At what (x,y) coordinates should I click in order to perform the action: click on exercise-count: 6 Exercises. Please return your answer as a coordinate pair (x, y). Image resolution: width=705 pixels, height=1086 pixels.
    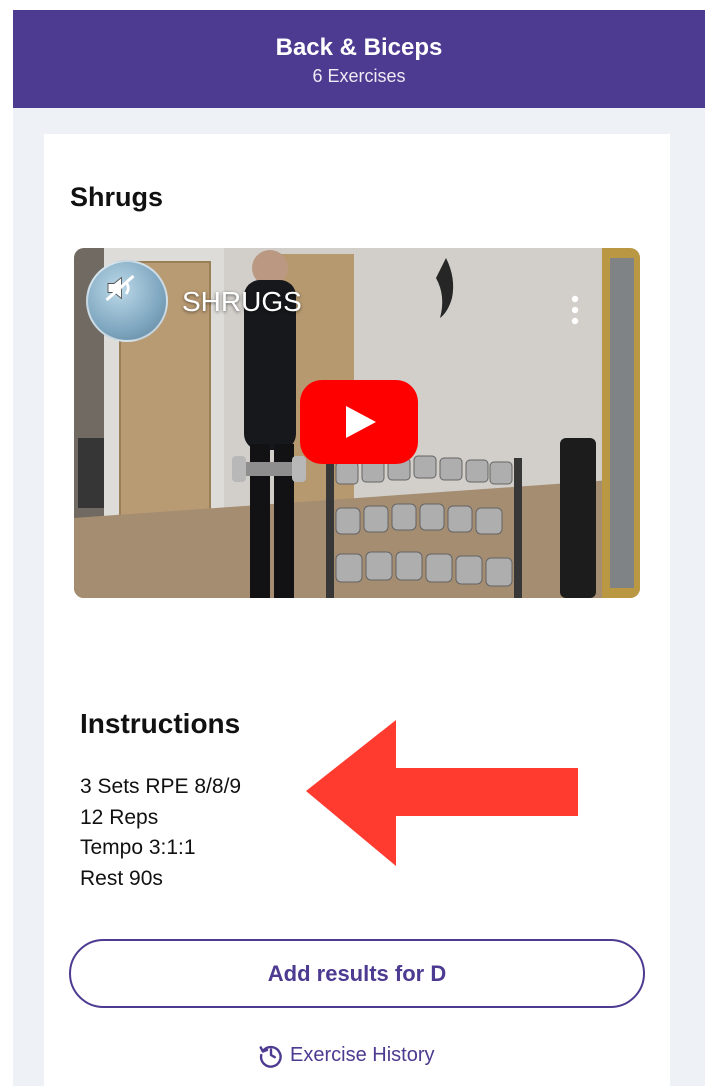
    Looking at the image, I should click on (359, 76).